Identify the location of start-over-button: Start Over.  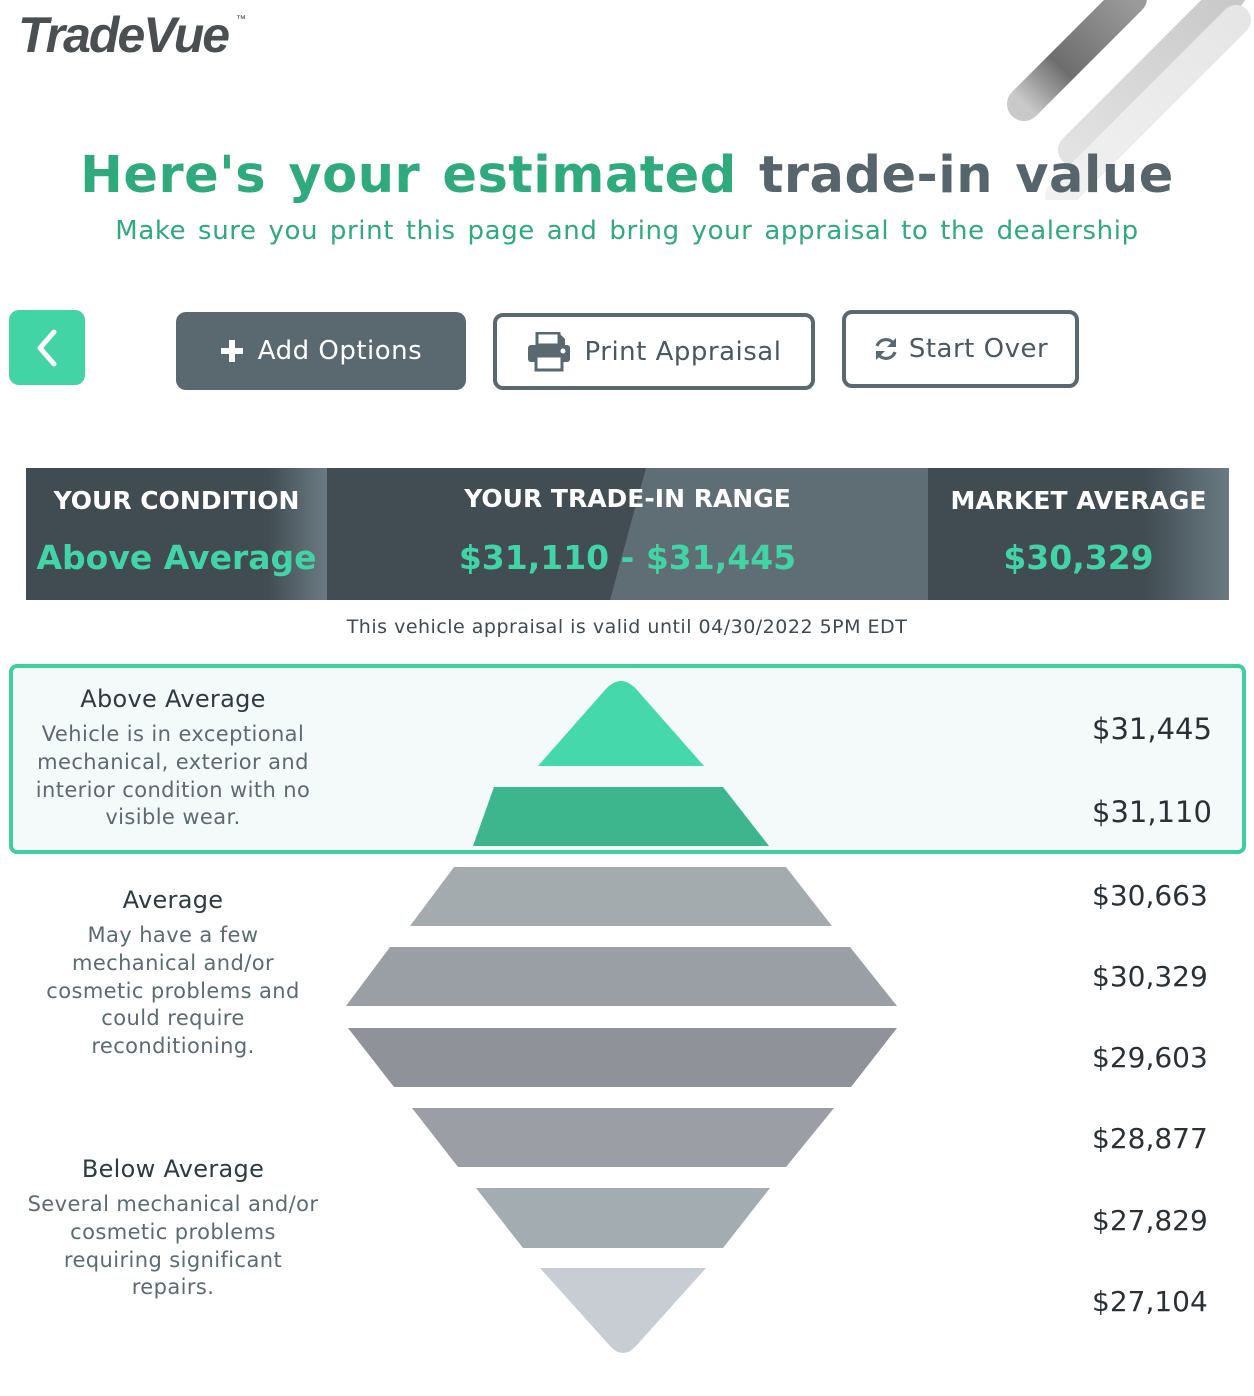
(960, 349).